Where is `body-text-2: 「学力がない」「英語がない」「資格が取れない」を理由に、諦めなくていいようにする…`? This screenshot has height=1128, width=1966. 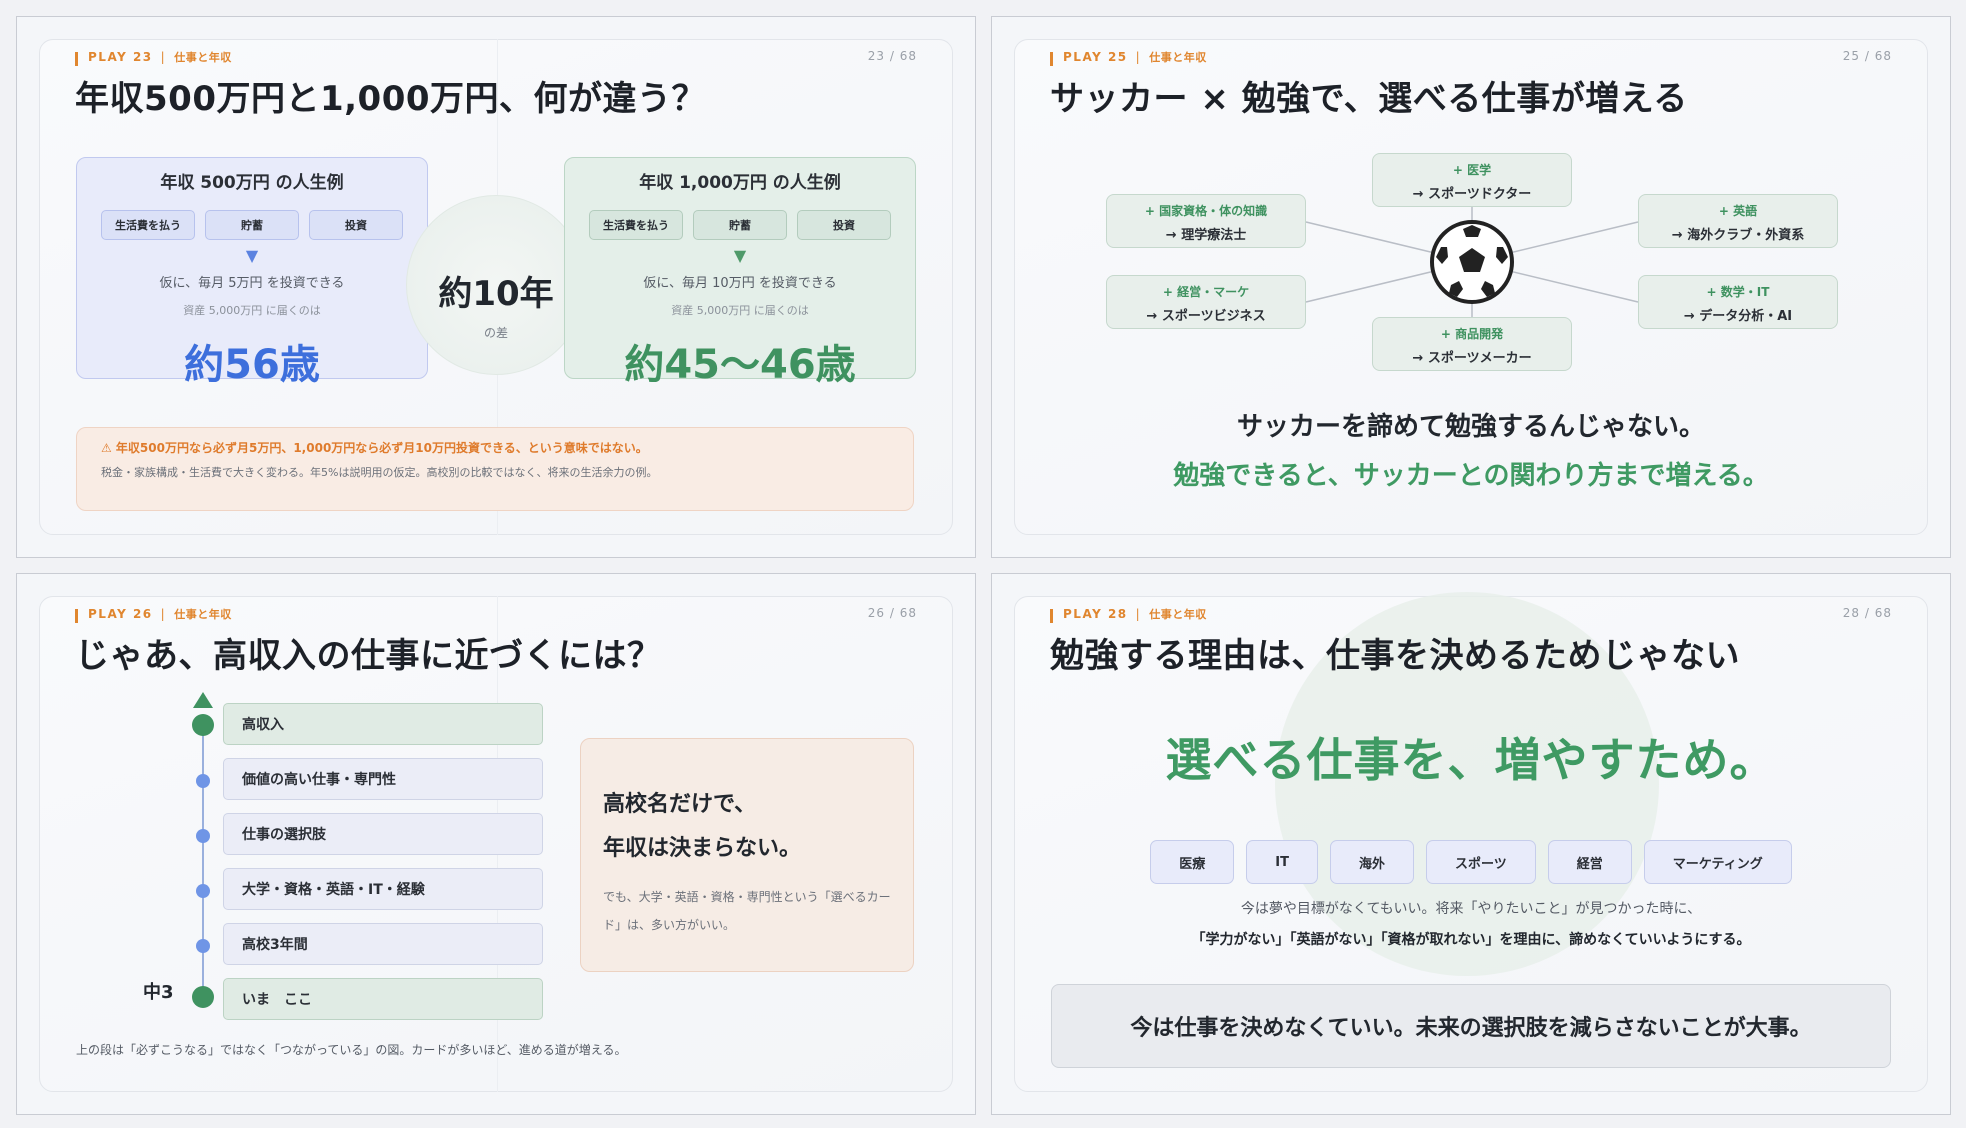
body-text-2: 「学力がない」「英語がない」「資格が取れない」を理由に、諦めなくていいようにする… is located at coordinates (1471, 940).